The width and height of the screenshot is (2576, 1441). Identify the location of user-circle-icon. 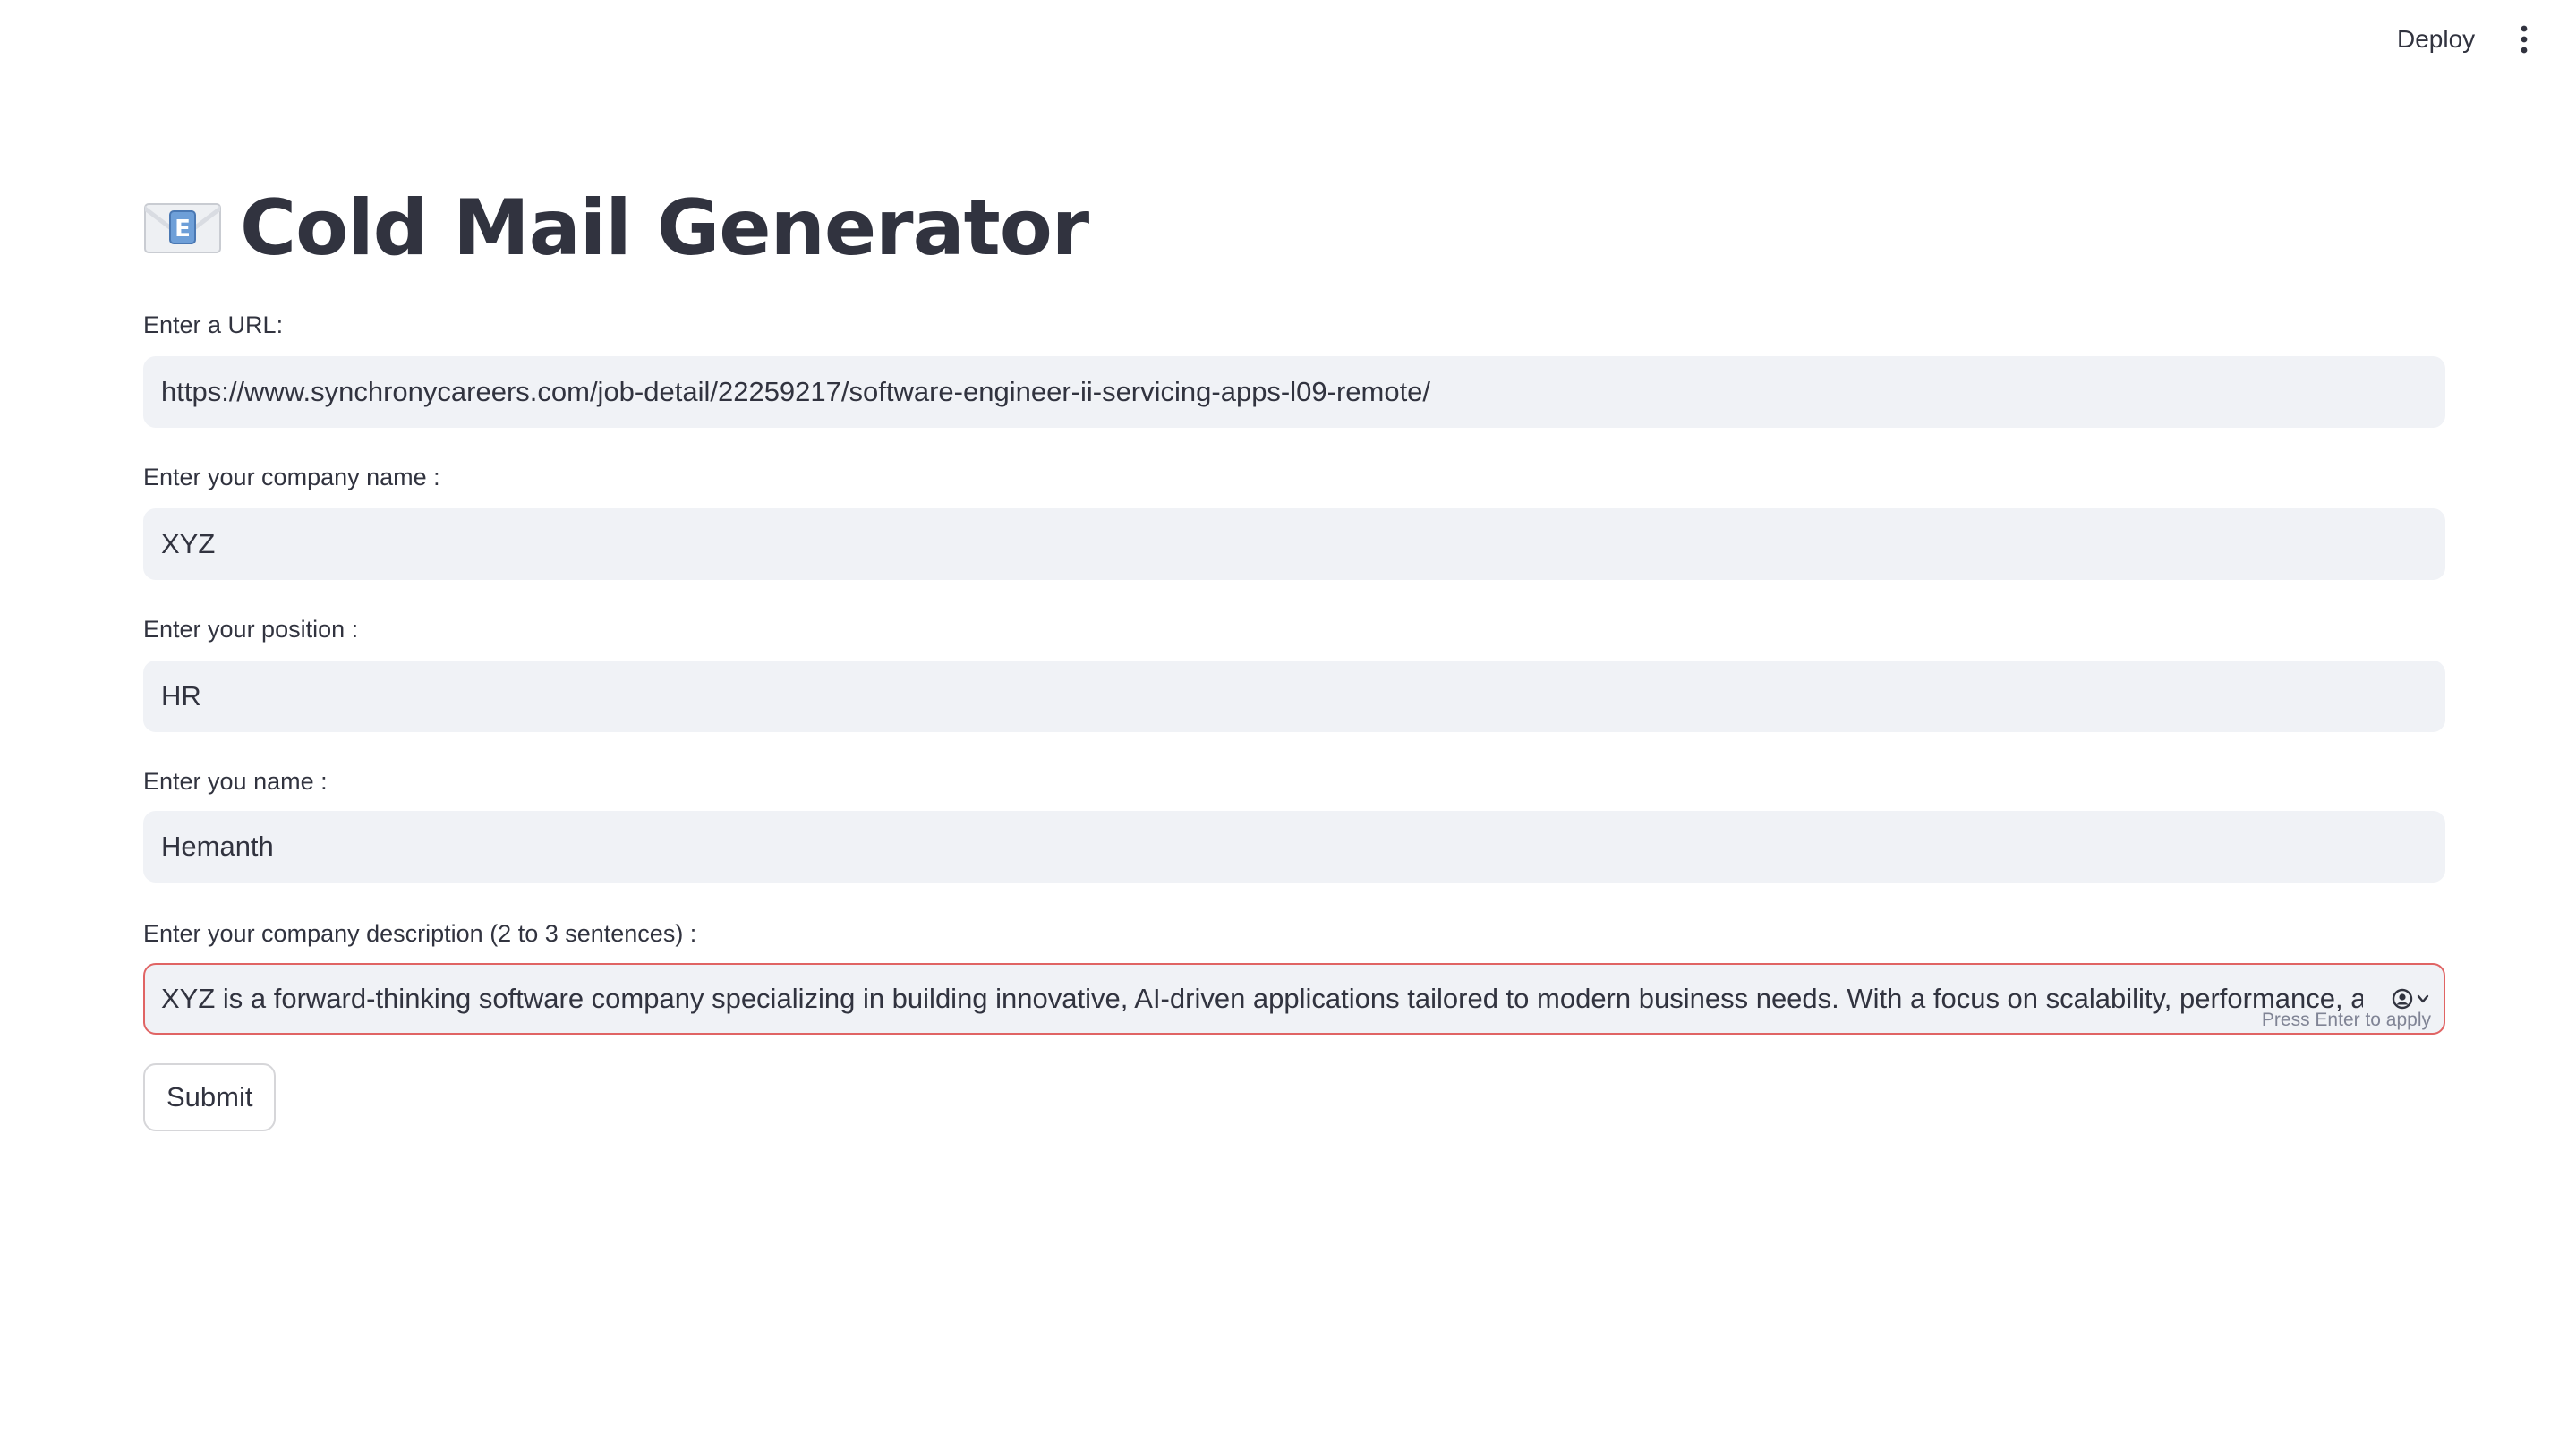
(2402, 999).